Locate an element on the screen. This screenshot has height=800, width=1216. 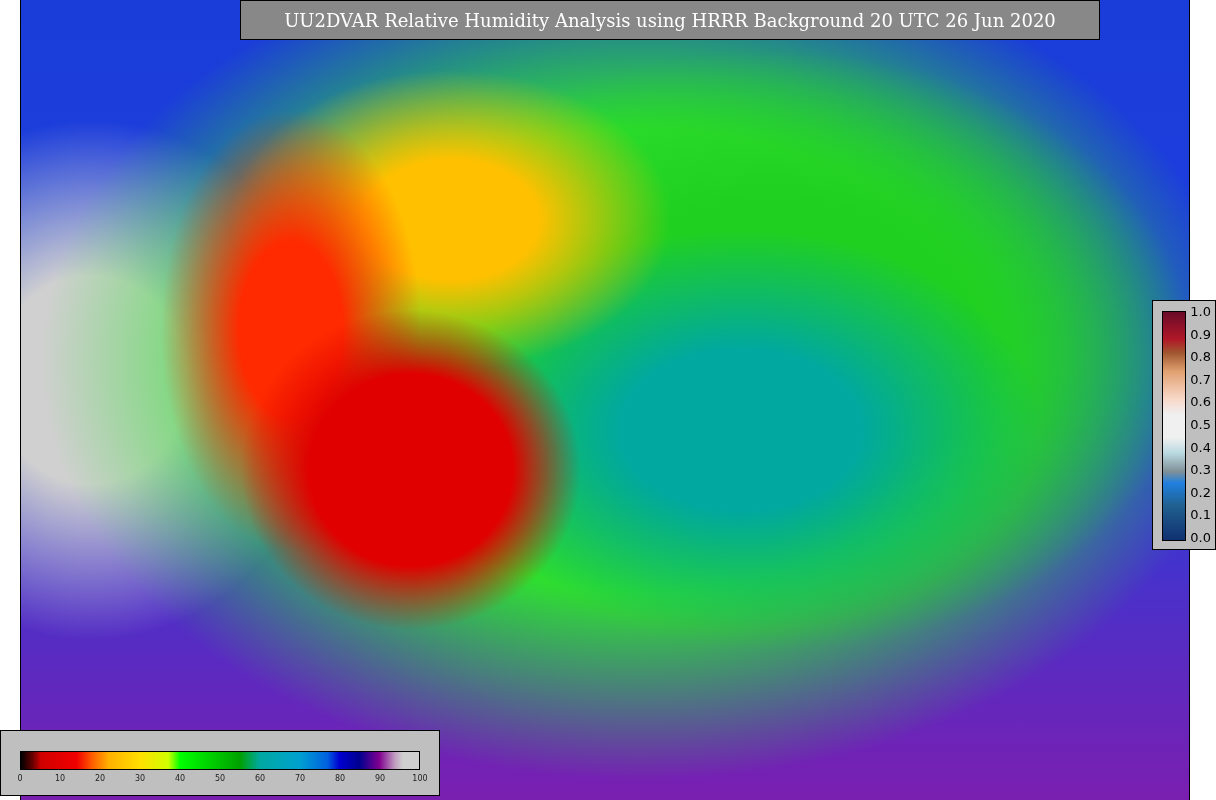
colorbar-tick-label: 40 is located at coordinates (180, 778).